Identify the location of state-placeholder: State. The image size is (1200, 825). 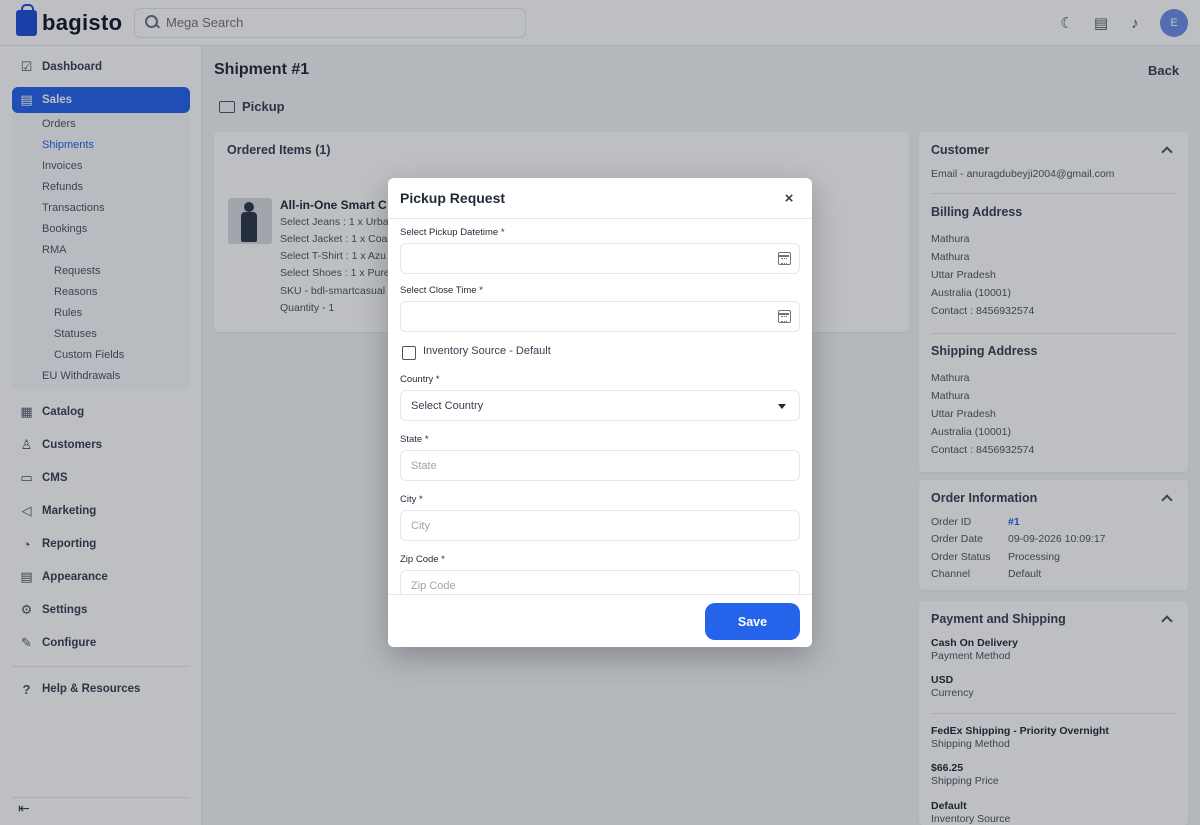
(424, 465).